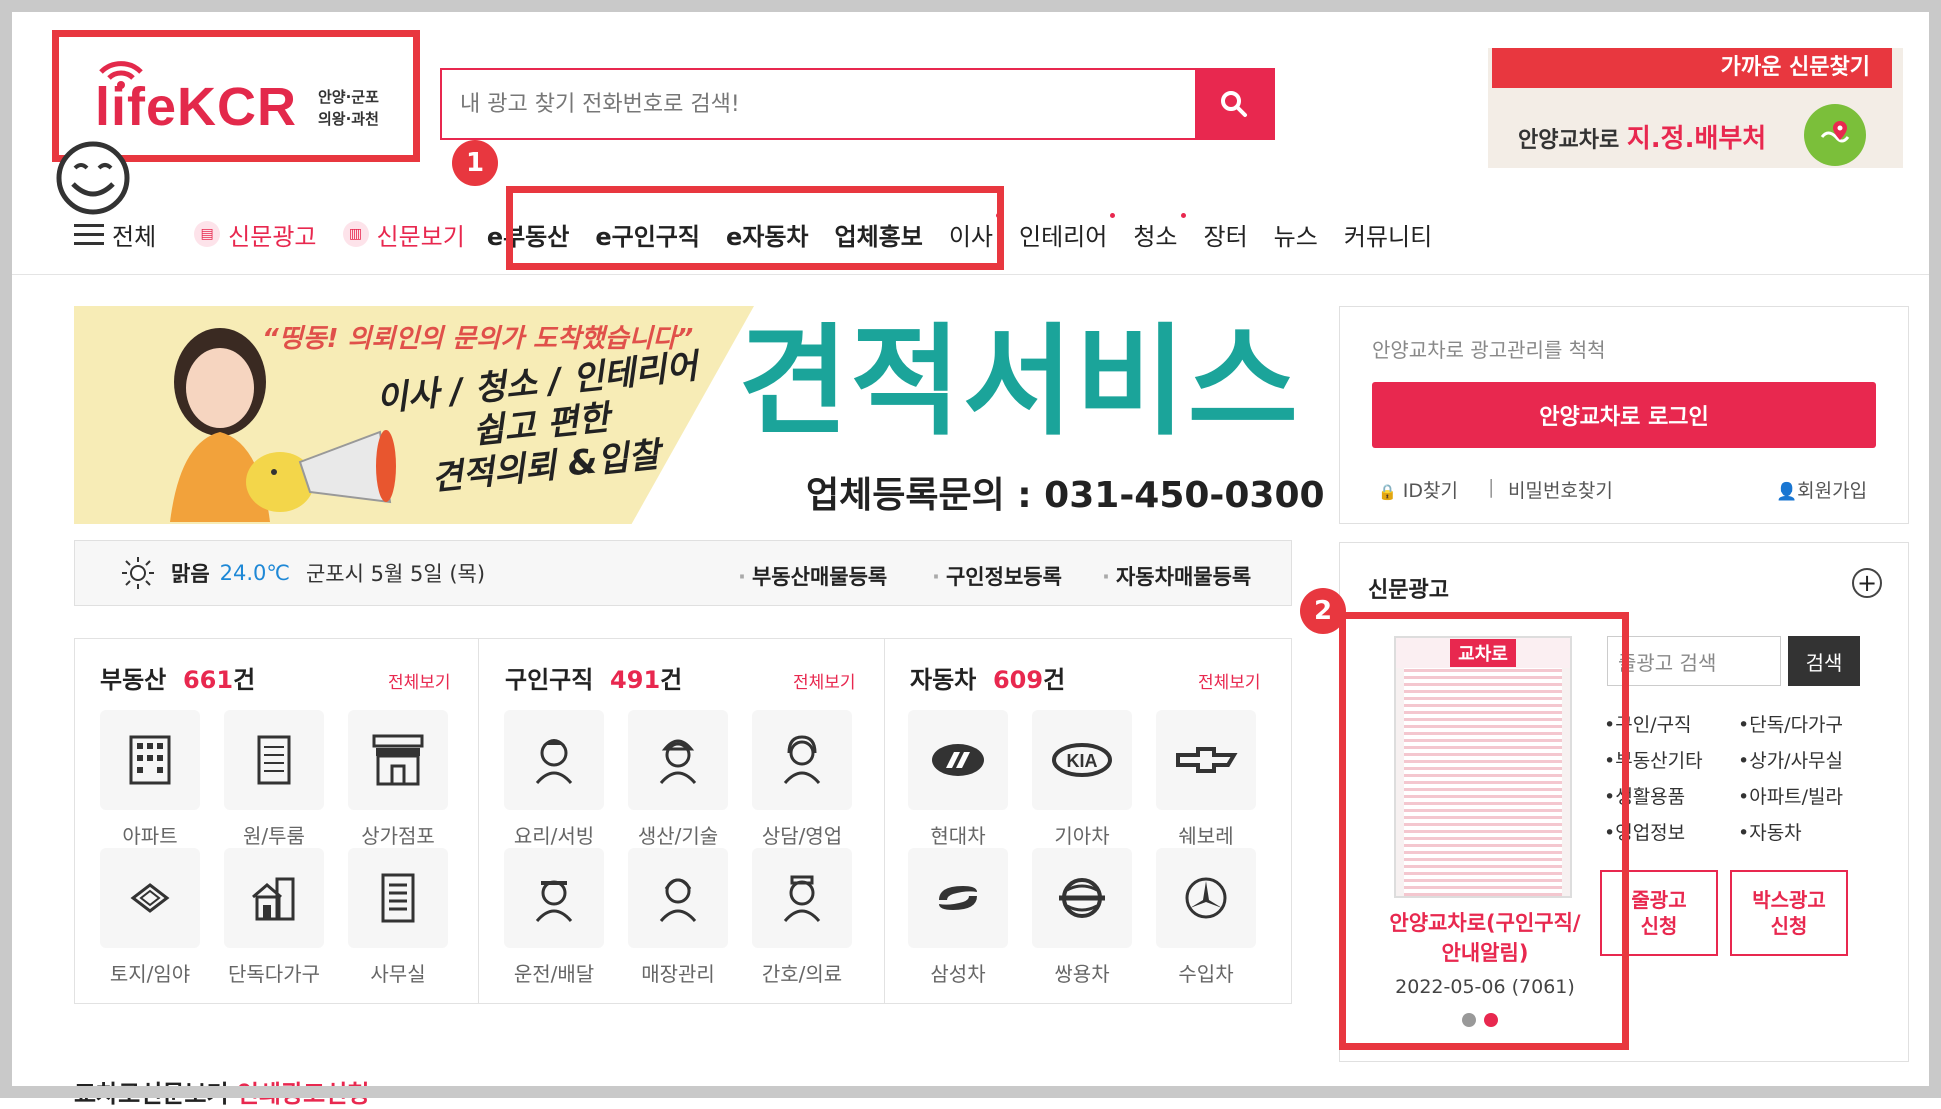 This screenshot has height=1109, width=1941. Describe the element at coordinates (1176, 576) in the screenshot. I see `register-car-link: 자동차매물등록` at that location.